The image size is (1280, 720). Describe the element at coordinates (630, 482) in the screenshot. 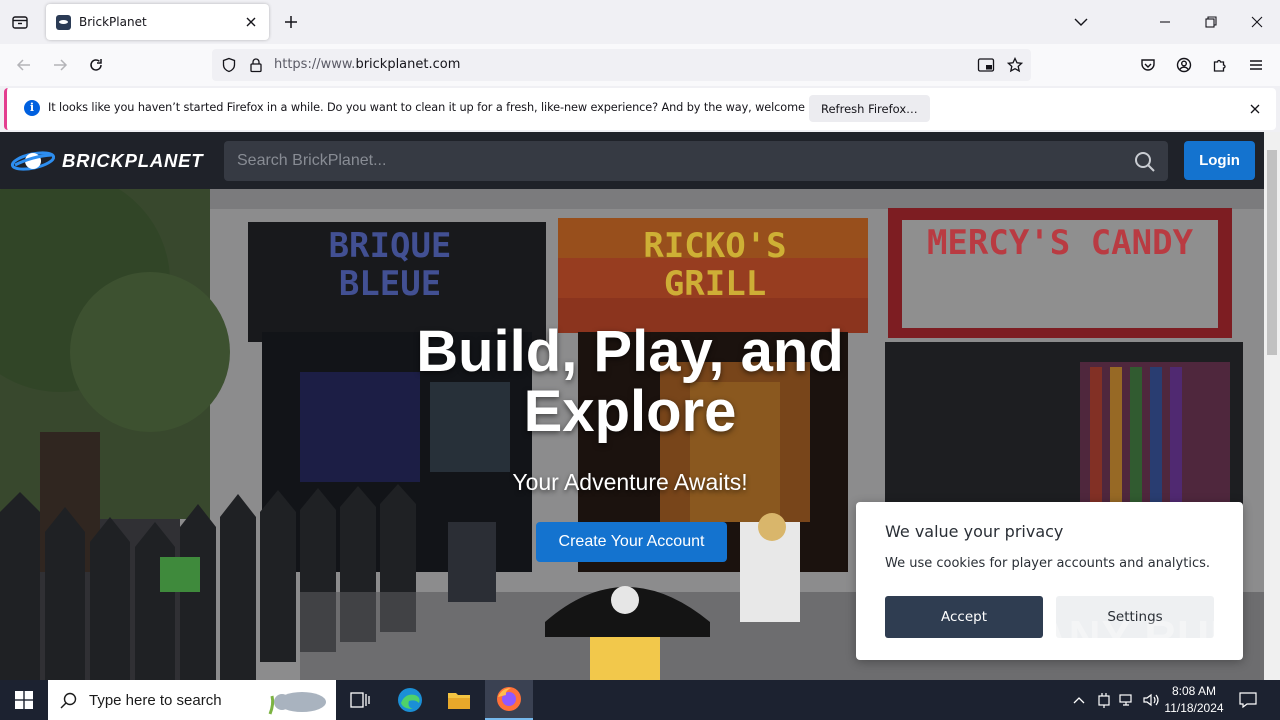

I see `hero-subtitle: Your Adventure Awaits!` at that location.